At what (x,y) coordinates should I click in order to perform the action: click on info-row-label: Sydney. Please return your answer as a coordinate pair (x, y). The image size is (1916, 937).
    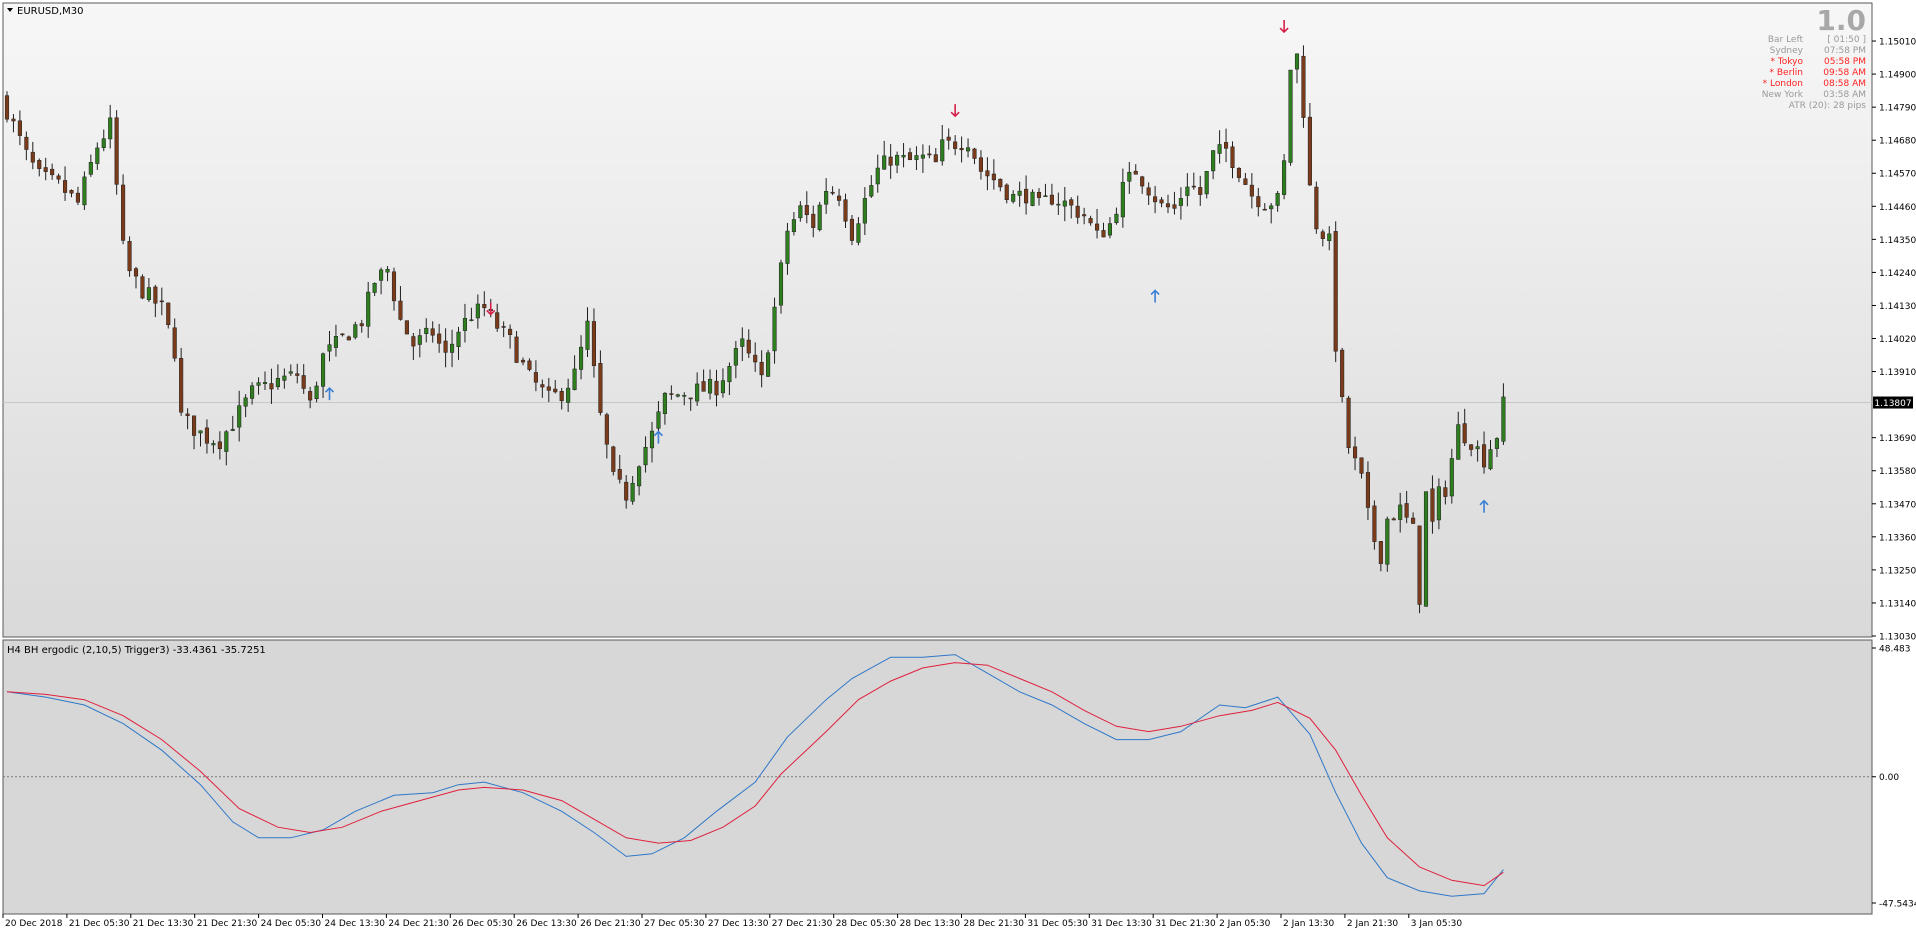
    Looking at the image, I should click on (1787, 51).